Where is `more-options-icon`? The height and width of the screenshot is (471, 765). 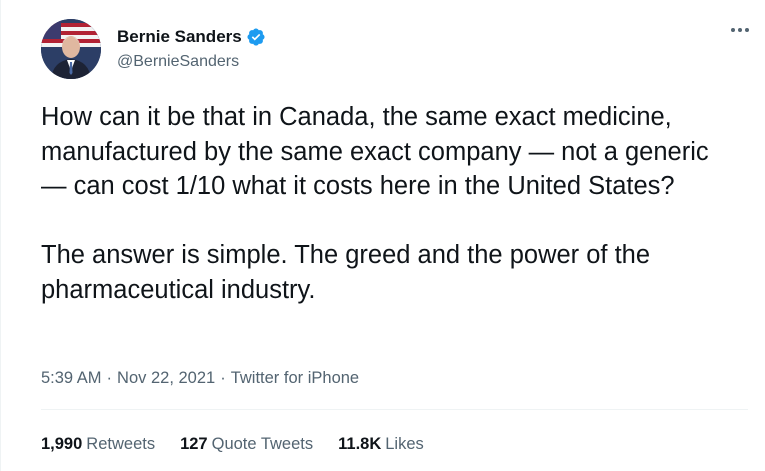
more-options-icon is located at coordinates (740, 30).